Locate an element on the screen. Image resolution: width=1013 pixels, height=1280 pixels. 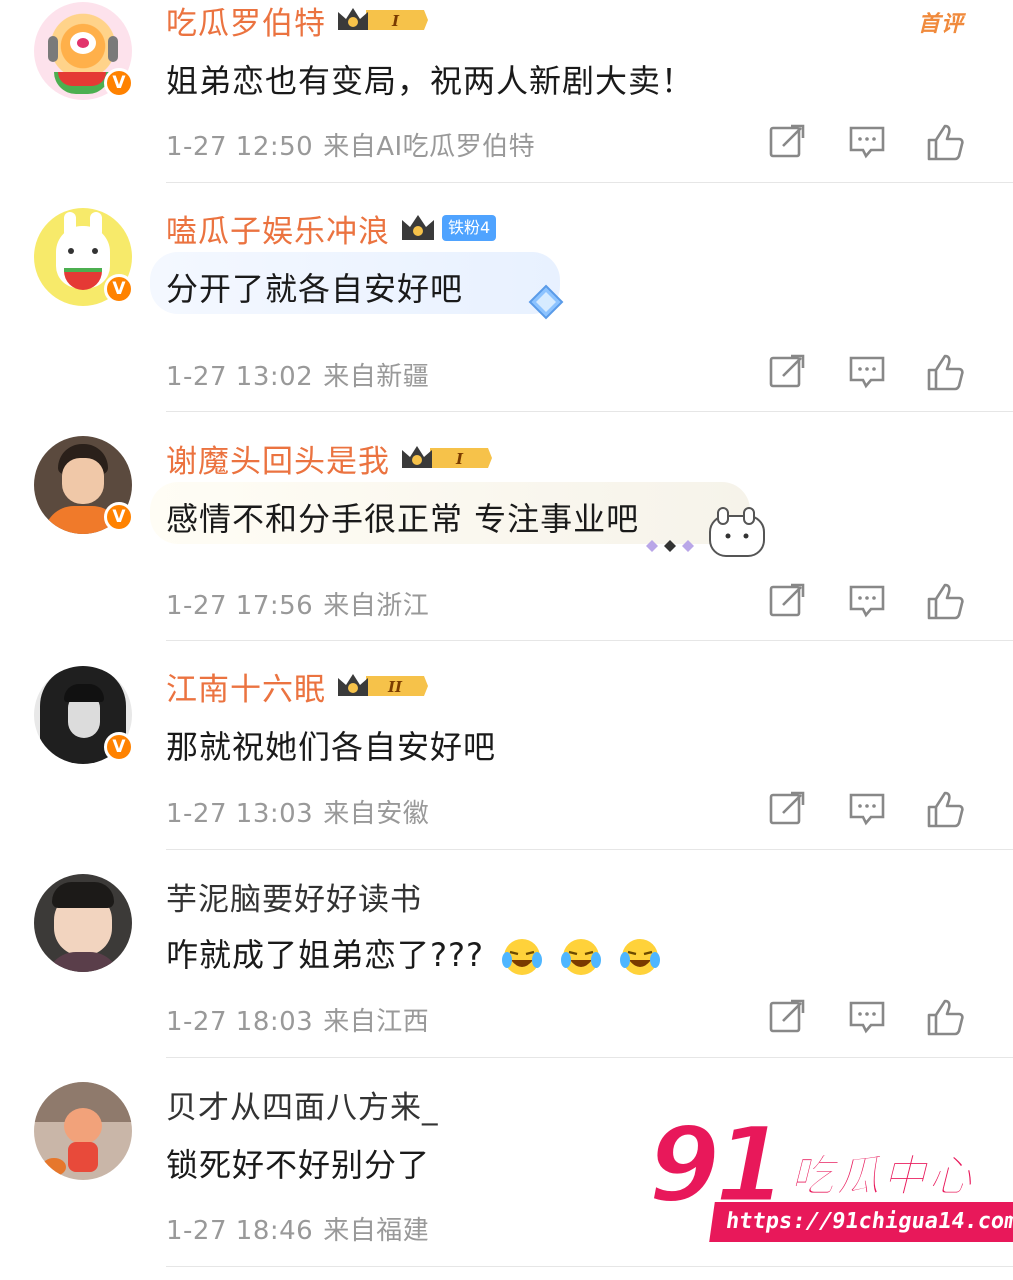
comment-meta: 1-27 13:03 来自安徽 is located at coordinates (297, 811).